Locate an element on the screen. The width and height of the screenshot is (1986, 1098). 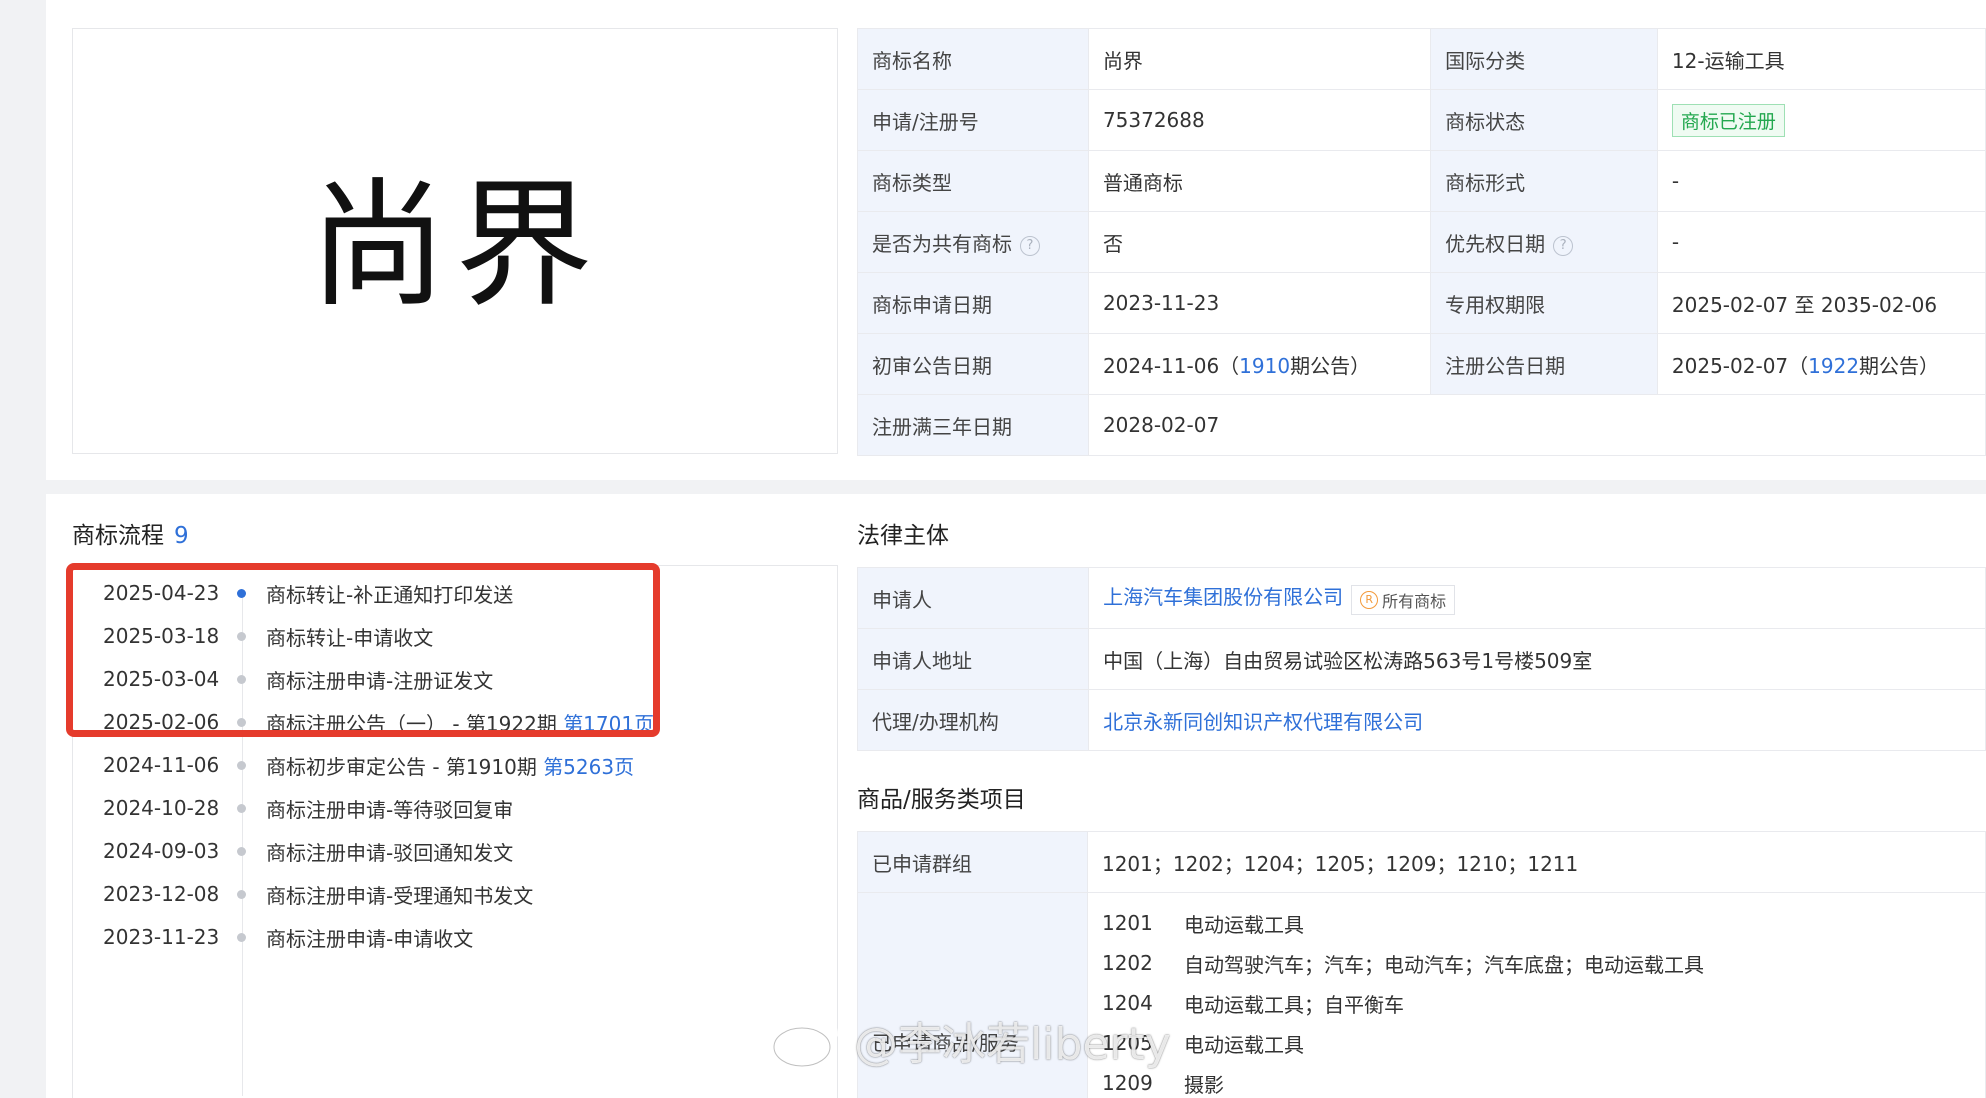
process-title-text: 商标流程 is located at coordinates (118, 536).